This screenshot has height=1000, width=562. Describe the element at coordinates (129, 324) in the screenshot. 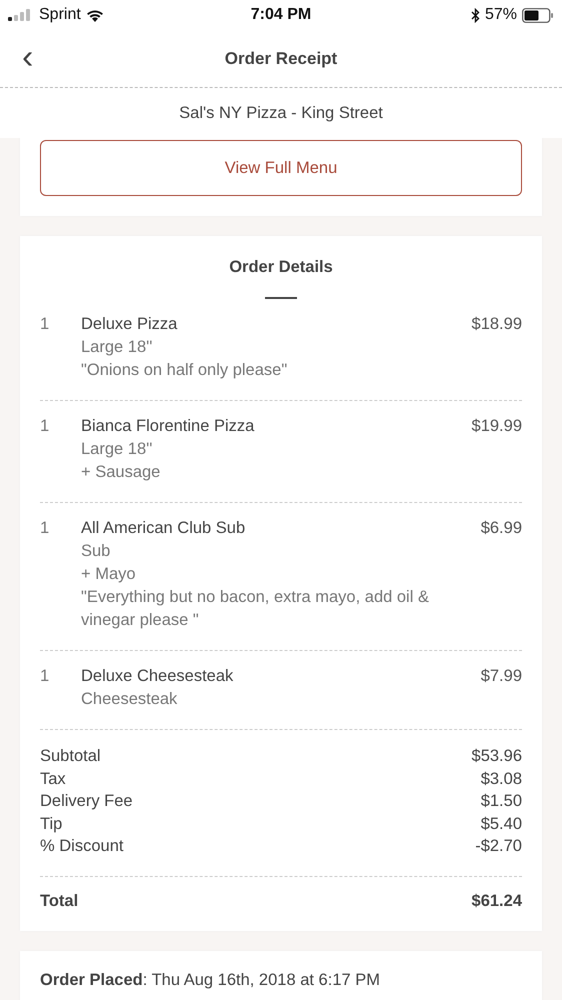

I see `item-name: Deluxe Pizza` at that location.